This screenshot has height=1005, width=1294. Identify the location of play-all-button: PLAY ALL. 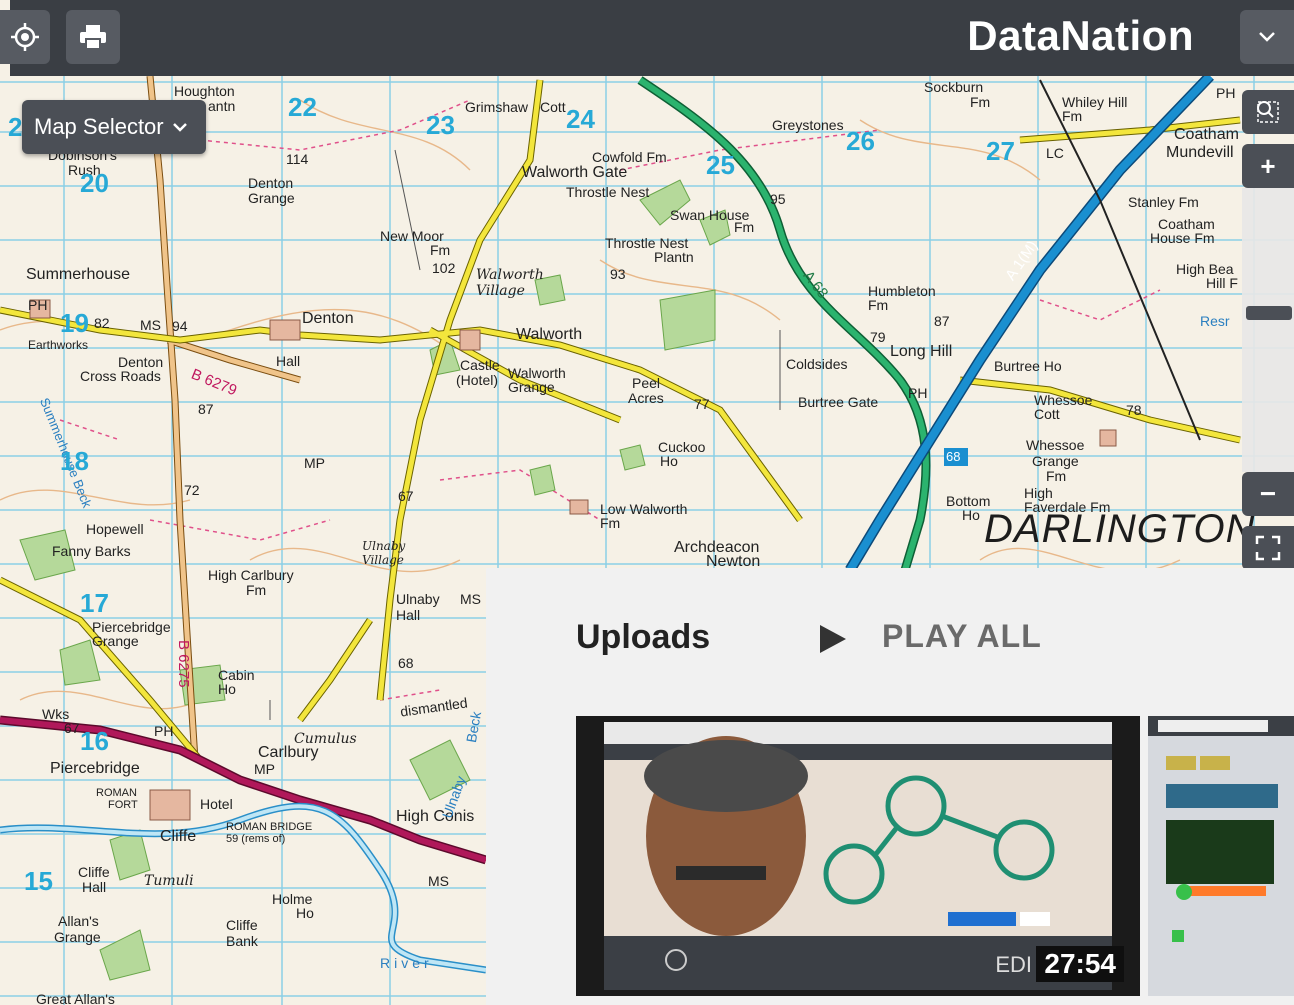
(962, 636).